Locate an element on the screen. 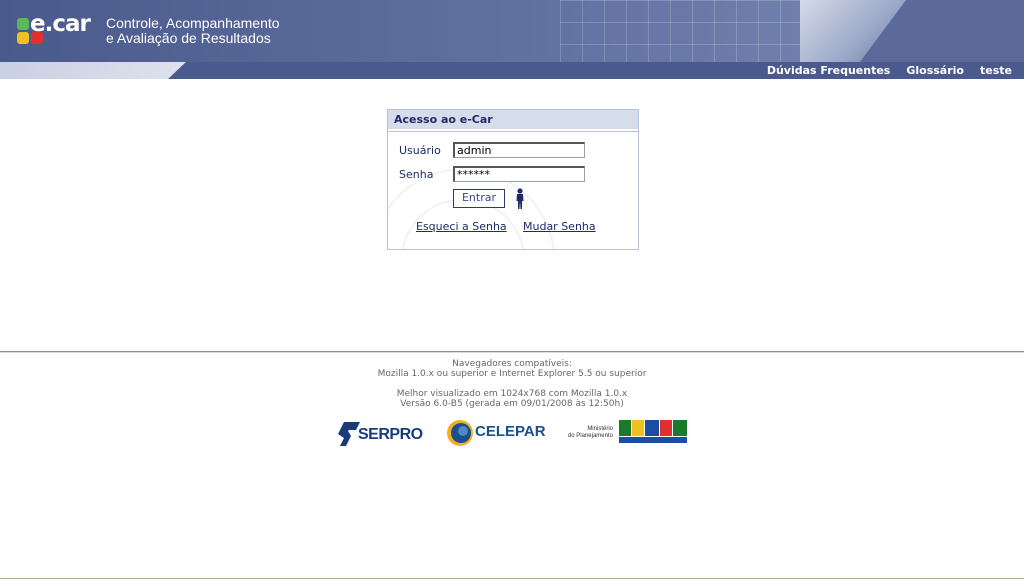 The width and height of the screenshot is (1024, 581). logo-dot-green is located at coordinates (23, 24).